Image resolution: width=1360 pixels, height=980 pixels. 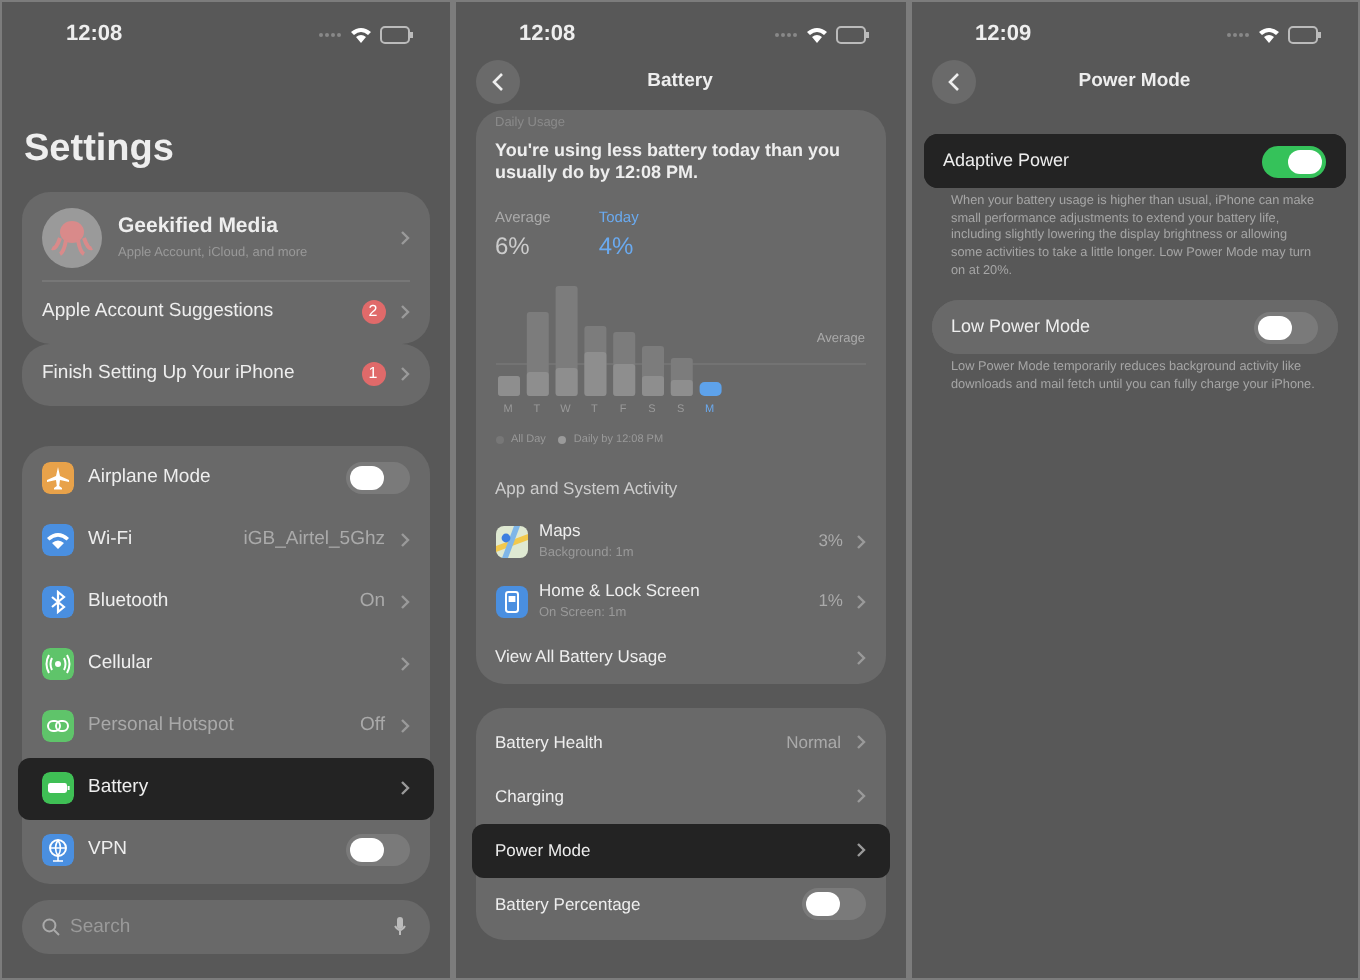 I want to click on map-icon, so click(x=511, y=541).